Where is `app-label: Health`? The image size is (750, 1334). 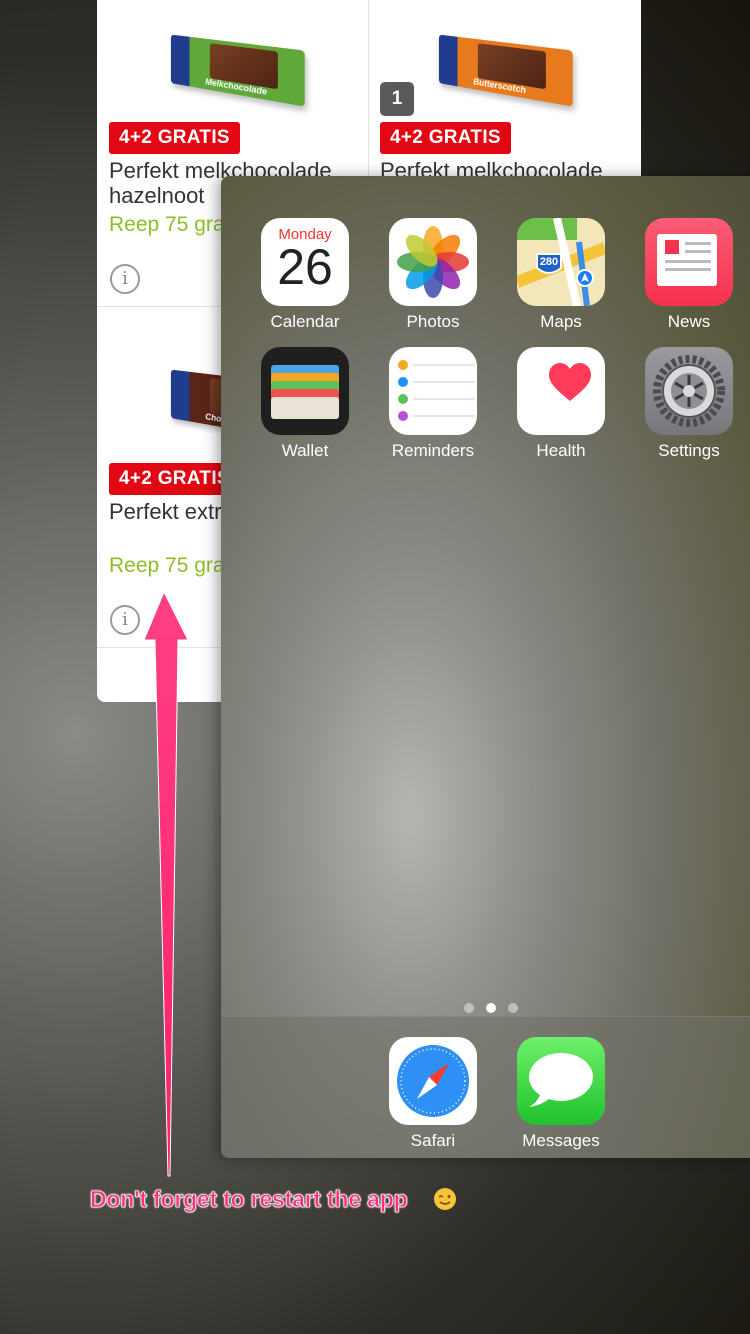
app-label: Health is located at coordinates (561, 450).